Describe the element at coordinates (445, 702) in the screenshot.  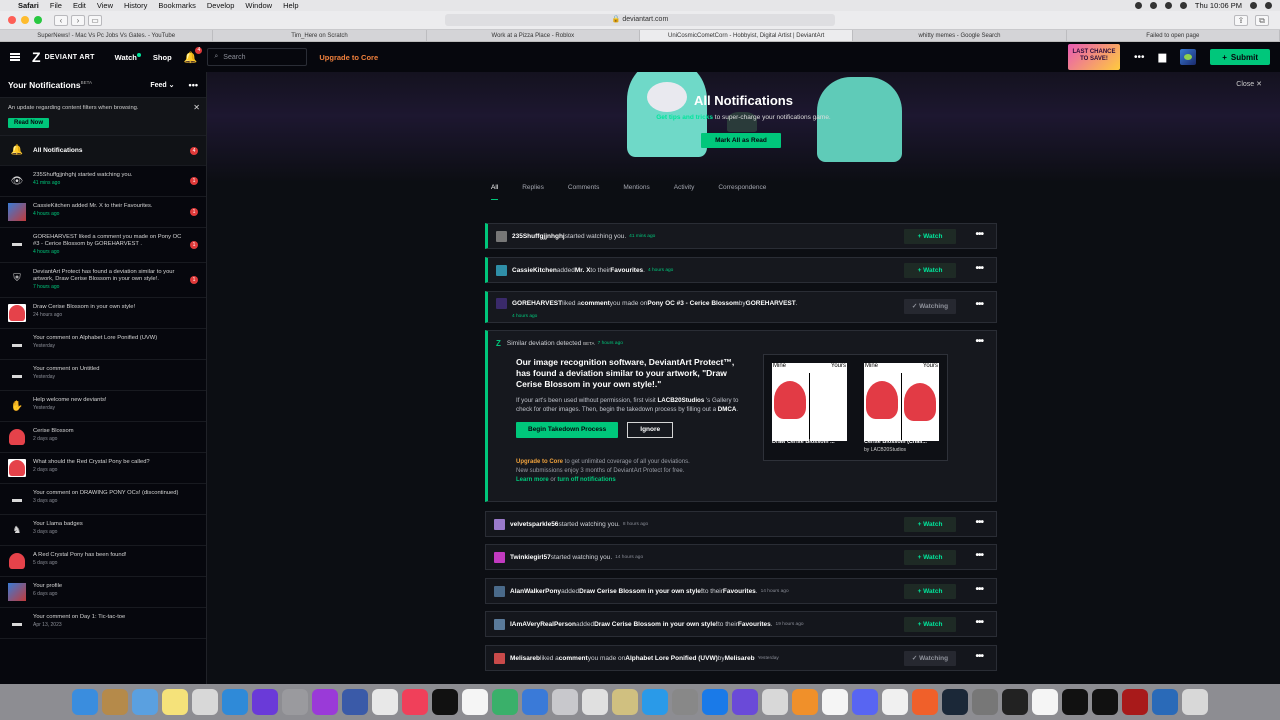
I see `tv-icon` at that location.